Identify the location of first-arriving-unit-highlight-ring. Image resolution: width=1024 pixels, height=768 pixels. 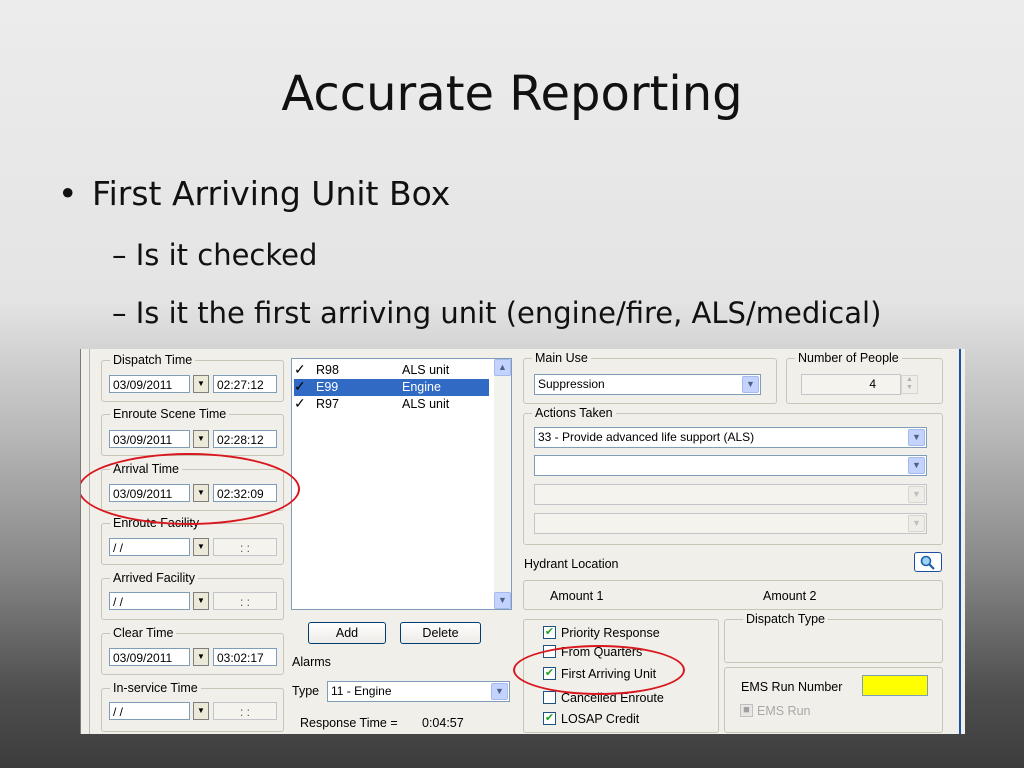
(599, 670).